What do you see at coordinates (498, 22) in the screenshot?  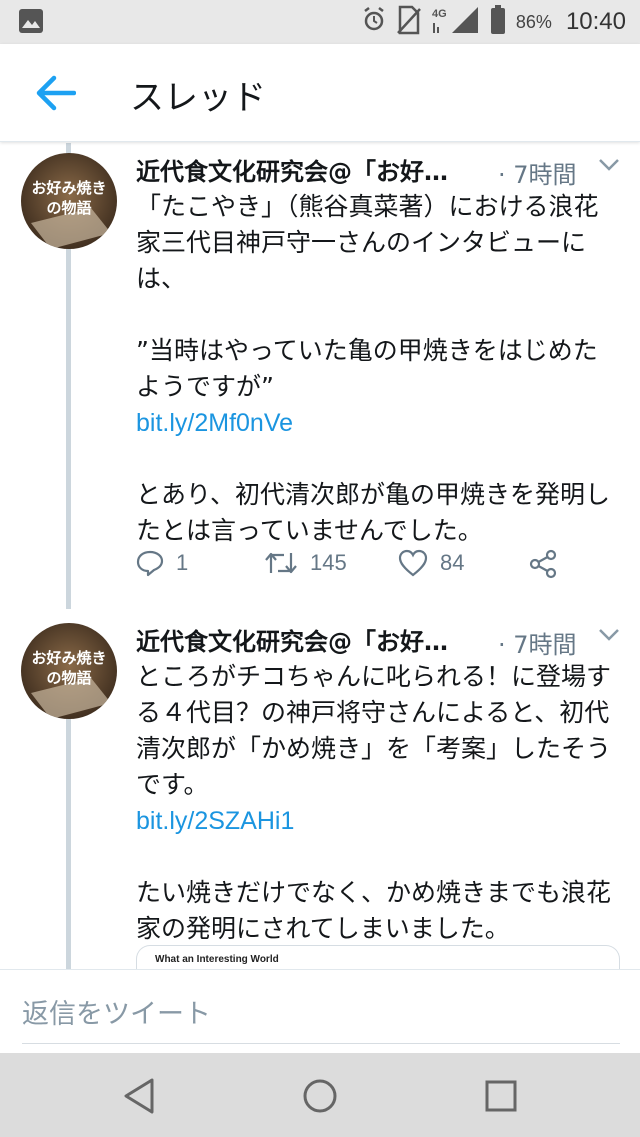 I see `battery-icon` at bounding box center [498, 22].